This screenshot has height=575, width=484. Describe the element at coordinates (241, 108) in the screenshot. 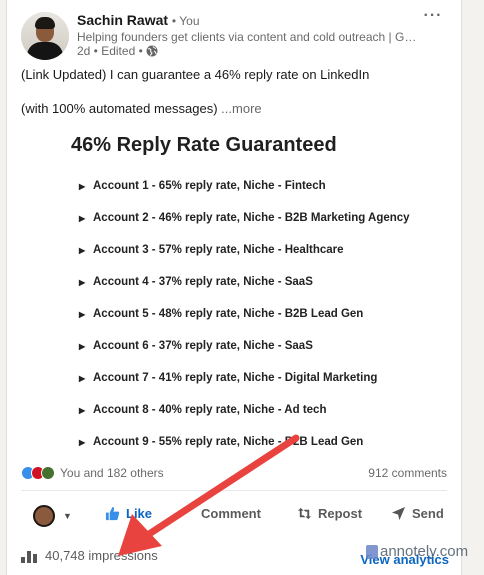

I see `see-more-link: ...more` at that location.